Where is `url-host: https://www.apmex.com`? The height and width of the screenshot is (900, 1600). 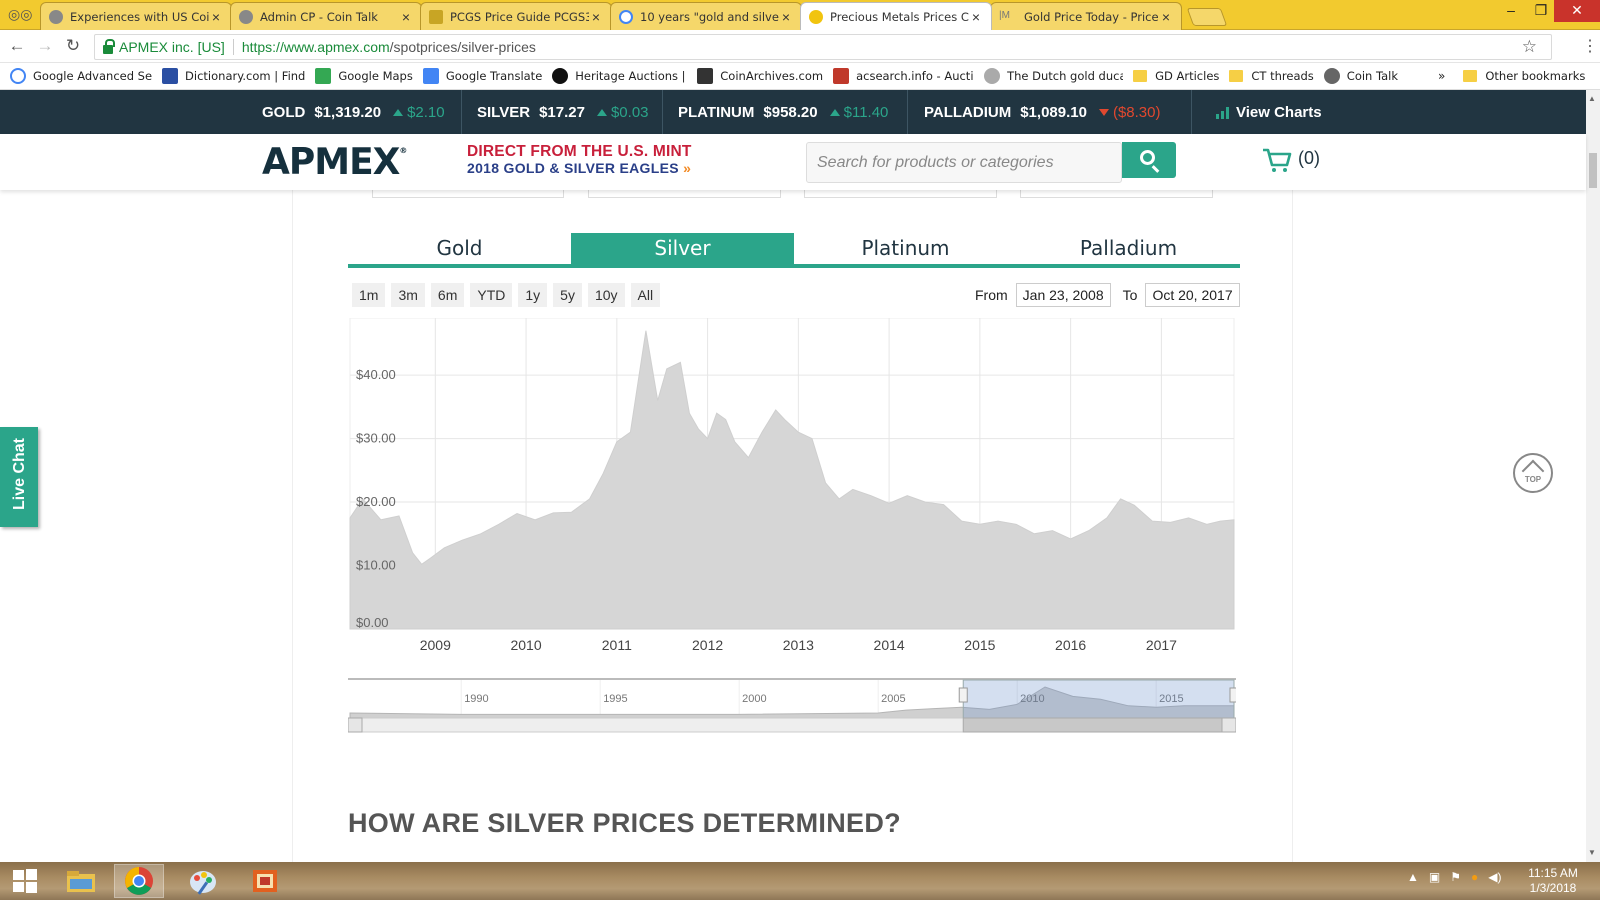
url-host: https://www.apmex.com is located at coordinates (315, 47).